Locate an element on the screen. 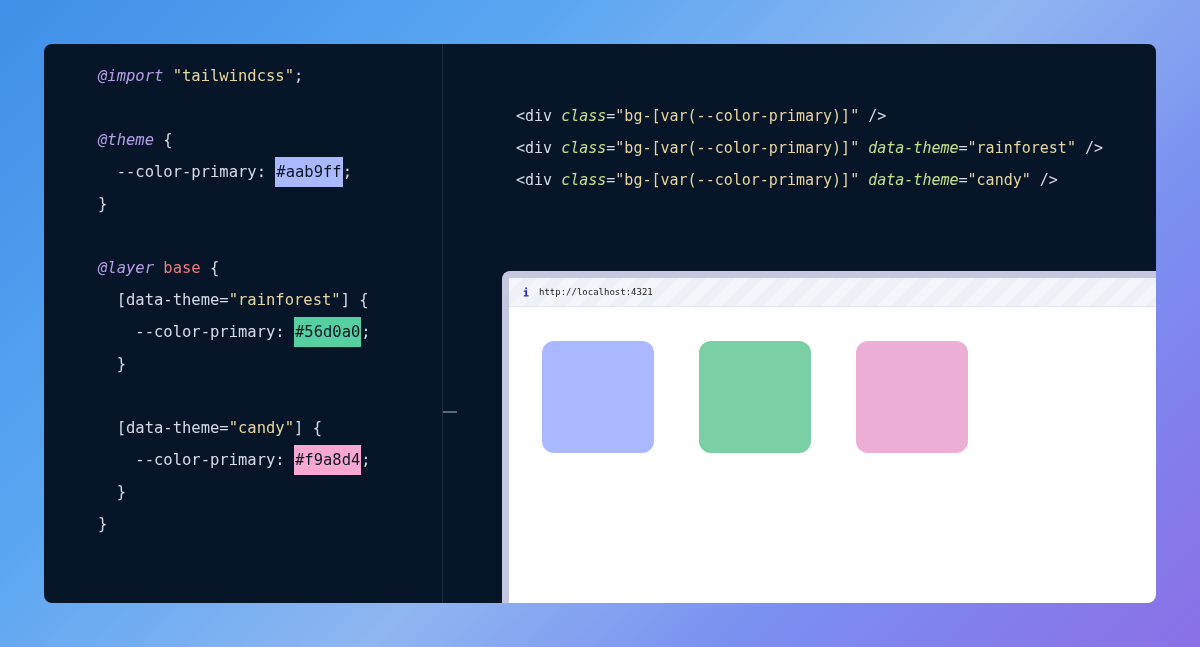 The width and height of the screenshot is (1200, 647). code-token: "tailwindcss" is located at coordinates (232, 76).